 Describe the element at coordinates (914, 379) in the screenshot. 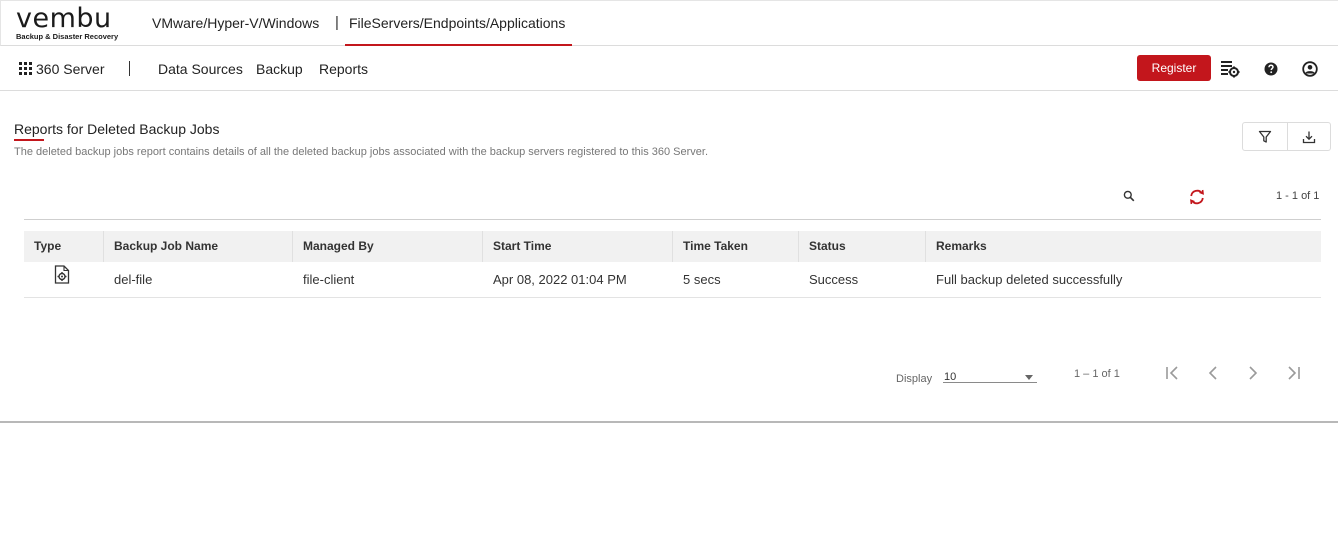

I see `display-label: Display` at that location.